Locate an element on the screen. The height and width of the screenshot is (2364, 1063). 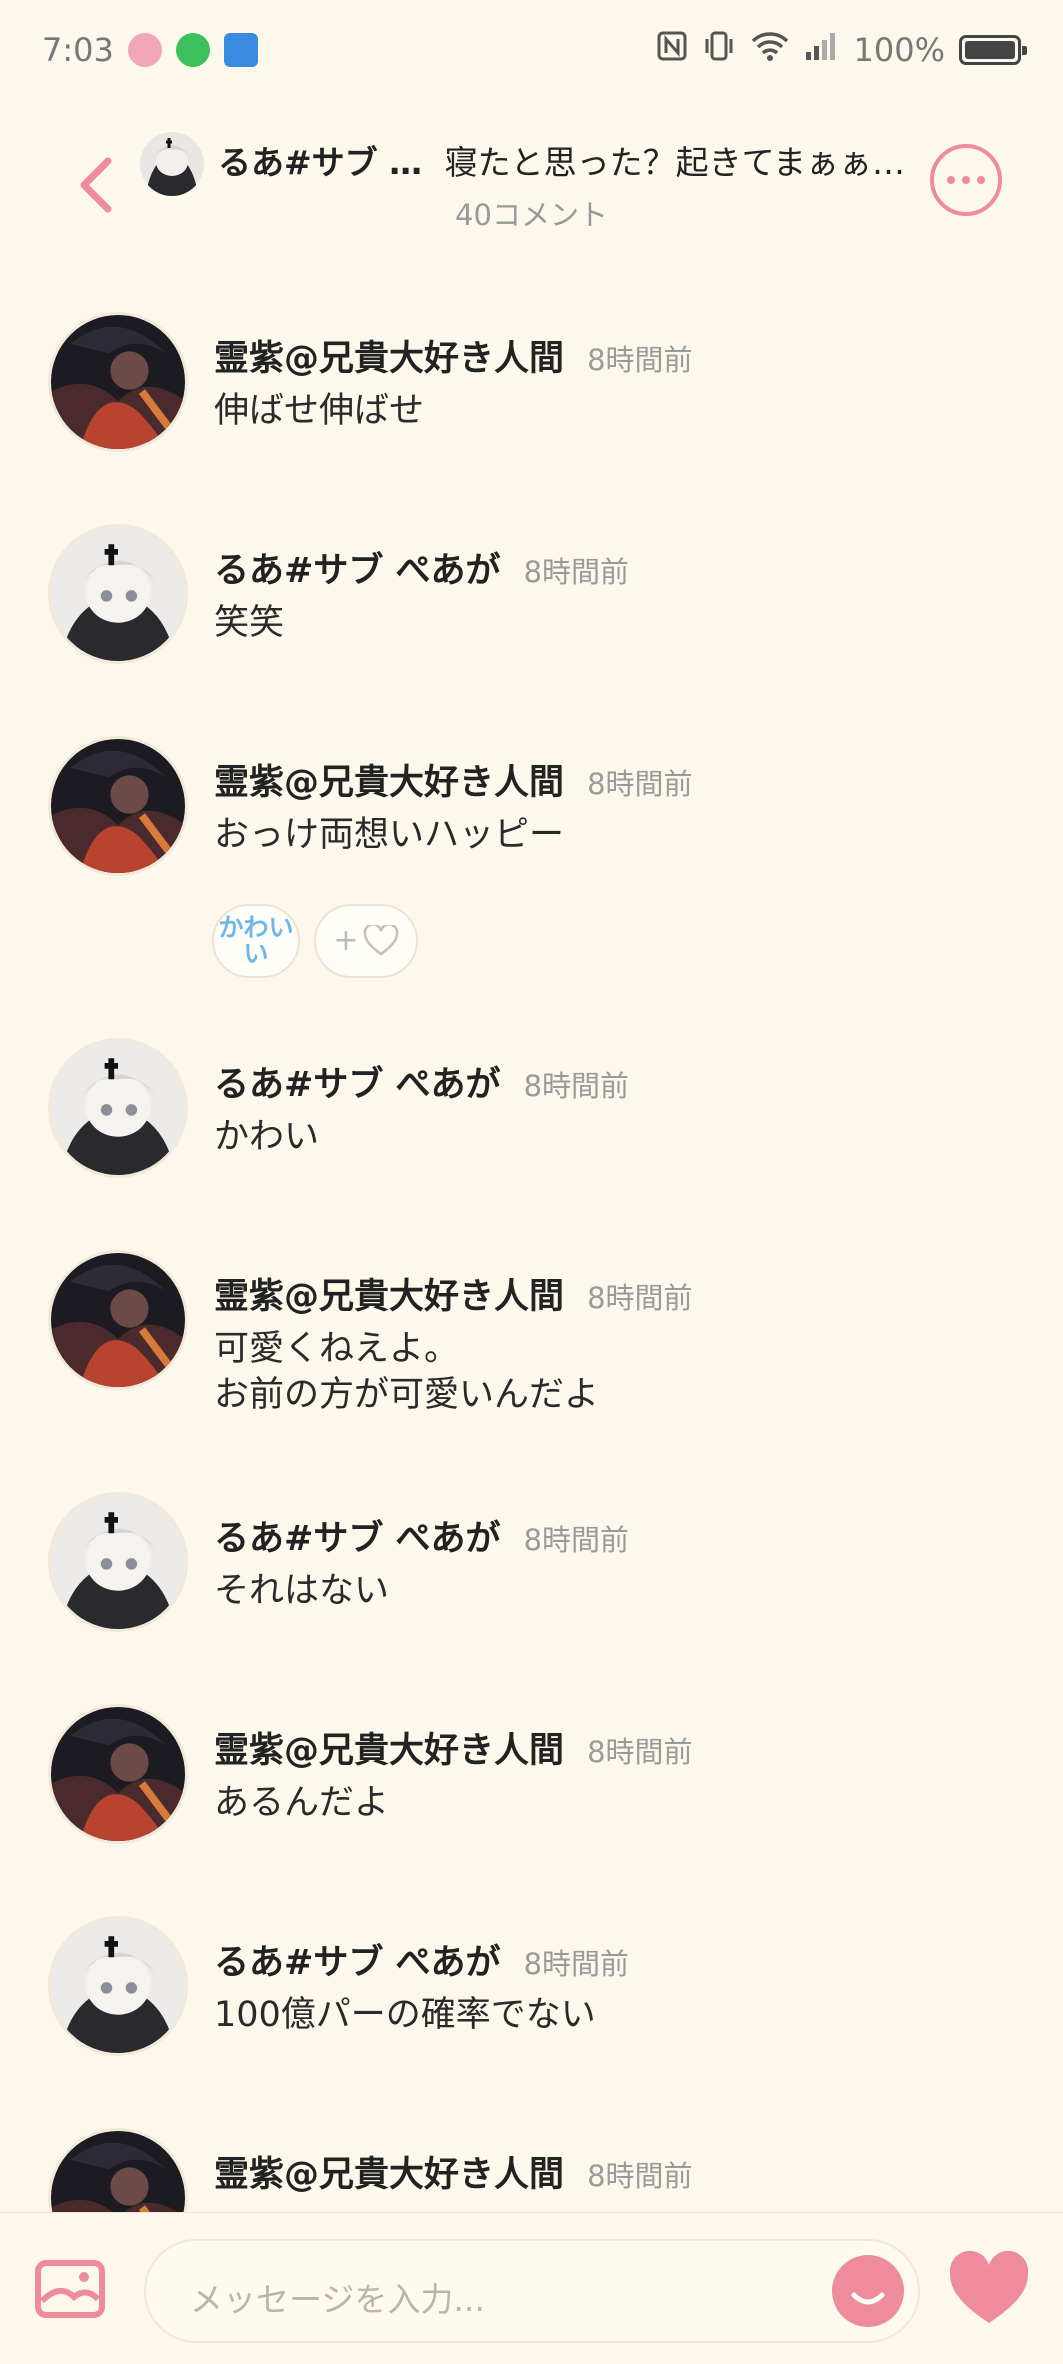
nfc-icon is located at coordinates (672, 50).